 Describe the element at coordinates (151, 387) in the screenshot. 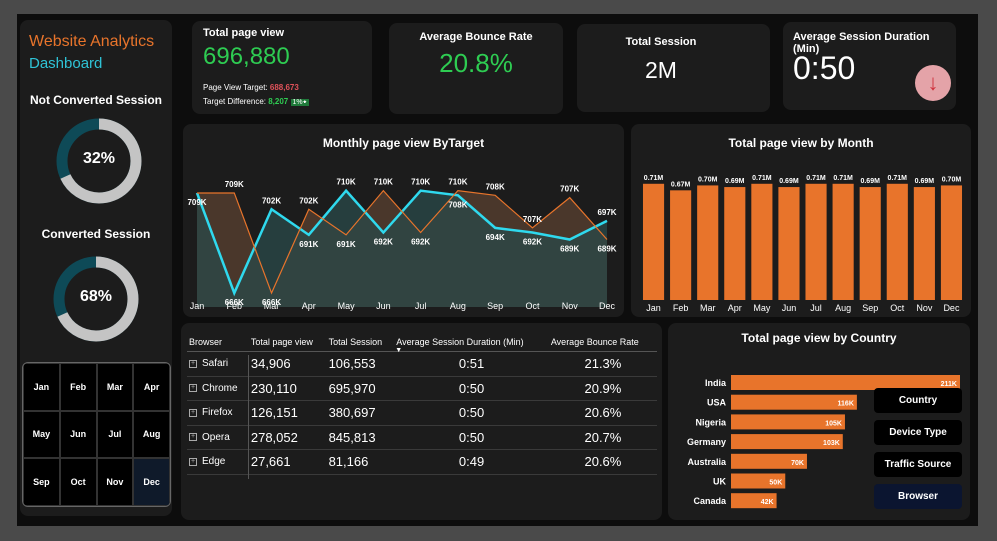

I see `month-cell: Apr` at that location.